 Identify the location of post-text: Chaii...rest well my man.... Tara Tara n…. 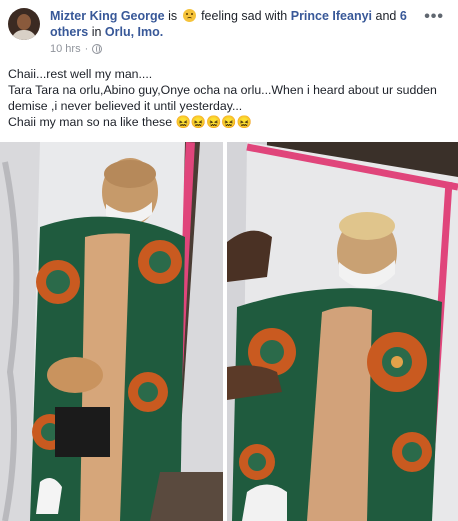
(230, 98).